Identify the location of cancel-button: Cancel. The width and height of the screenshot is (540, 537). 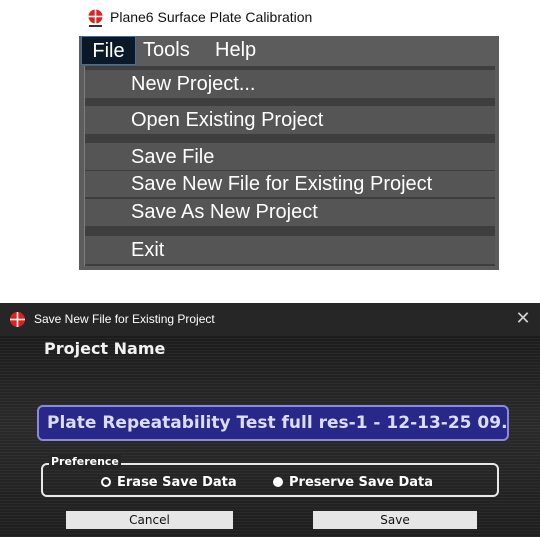
(149, 520).